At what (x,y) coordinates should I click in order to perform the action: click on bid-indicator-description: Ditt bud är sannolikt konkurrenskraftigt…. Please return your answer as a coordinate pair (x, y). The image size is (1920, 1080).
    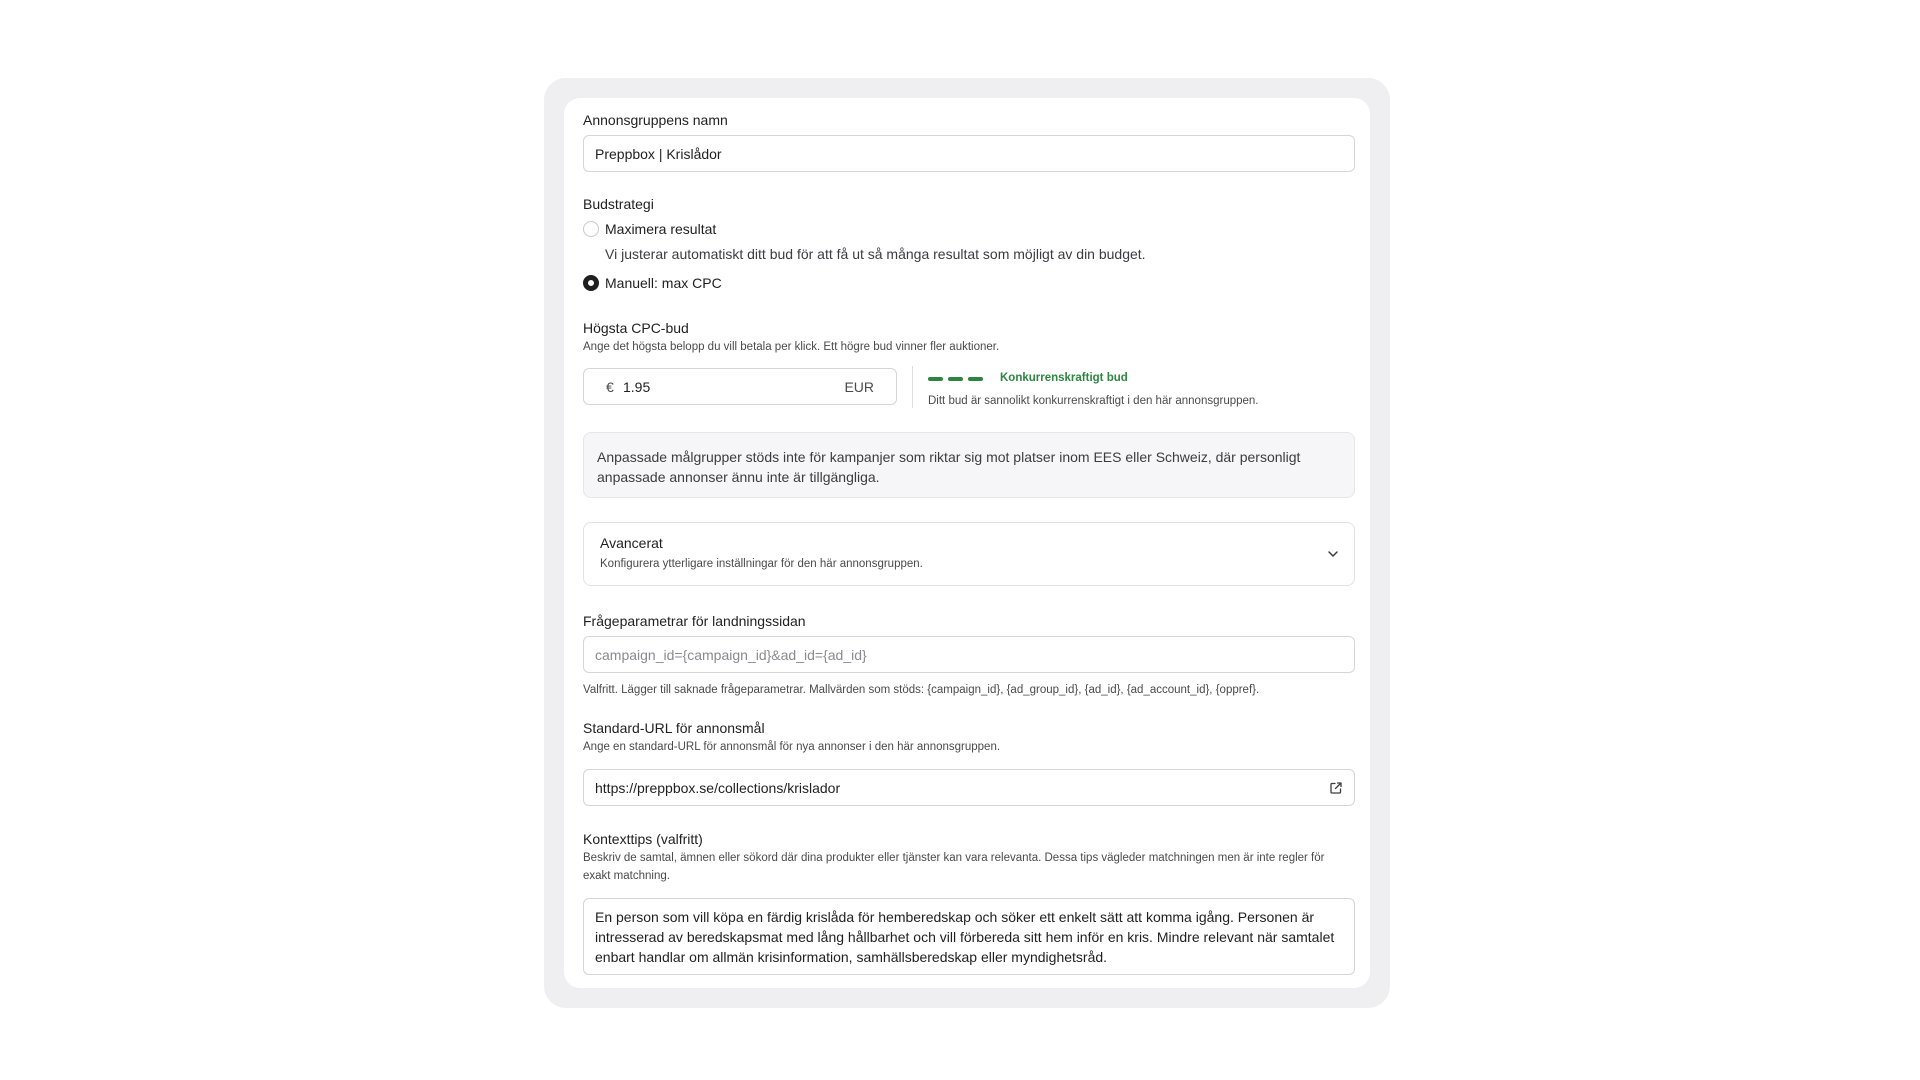
    Looking at the image, I should click on (1093, 401).